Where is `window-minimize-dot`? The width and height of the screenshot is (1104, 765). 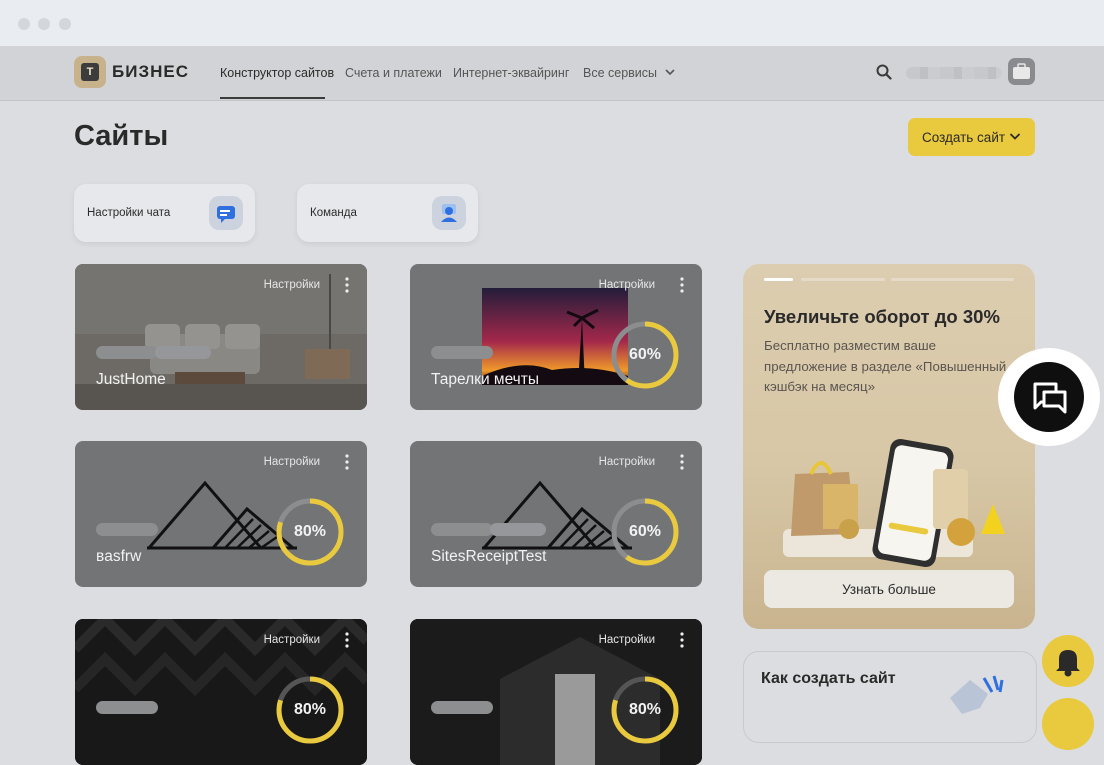 window-minimize-dot is located at coordinates (44, 24).